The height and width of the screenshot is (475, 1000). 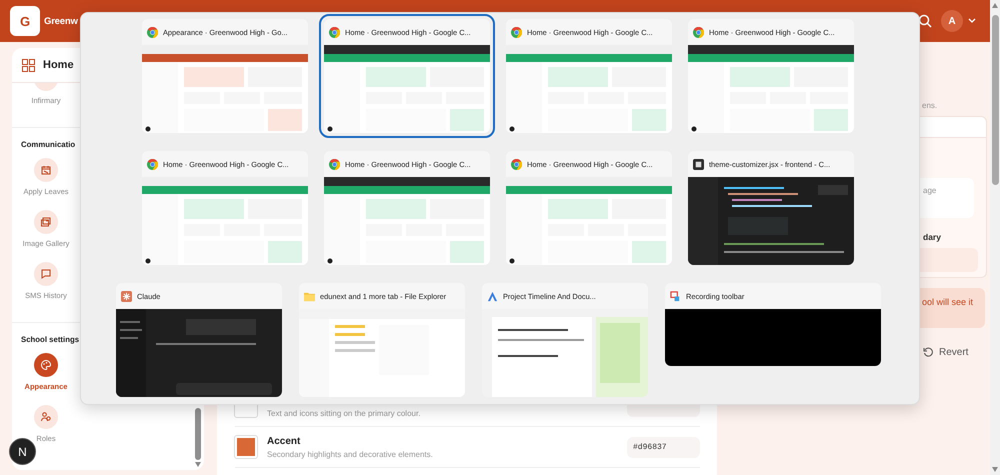 What do you see at coordinates (46, 222) in the screenshot?
I see `images-icon` at bounding box center [46, 222].